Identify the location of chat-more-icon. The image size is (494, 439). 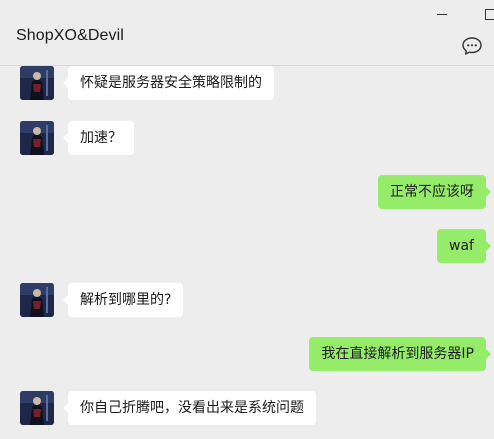
(472, 46).